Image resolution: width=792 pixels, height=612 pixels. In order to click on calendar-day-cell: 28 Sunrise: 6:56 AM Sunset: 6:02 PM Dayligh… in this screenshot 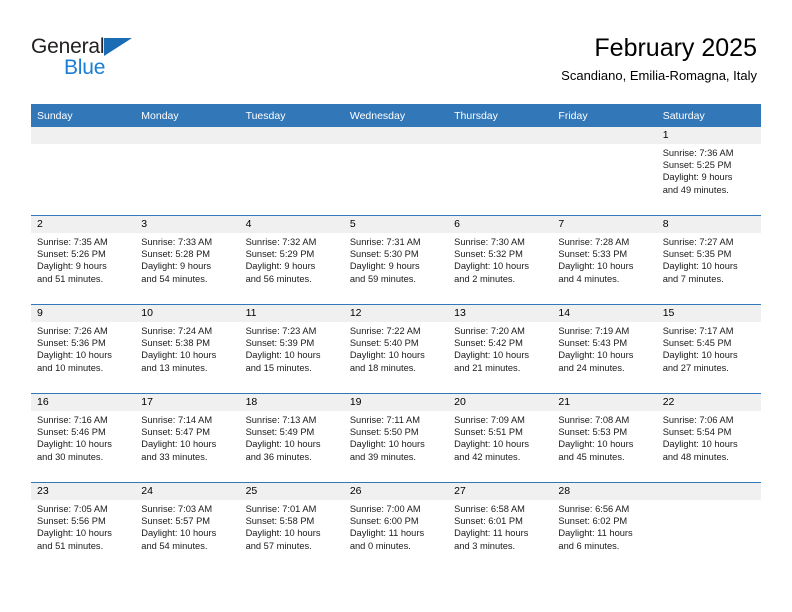, I will do `click(604, 526)`.